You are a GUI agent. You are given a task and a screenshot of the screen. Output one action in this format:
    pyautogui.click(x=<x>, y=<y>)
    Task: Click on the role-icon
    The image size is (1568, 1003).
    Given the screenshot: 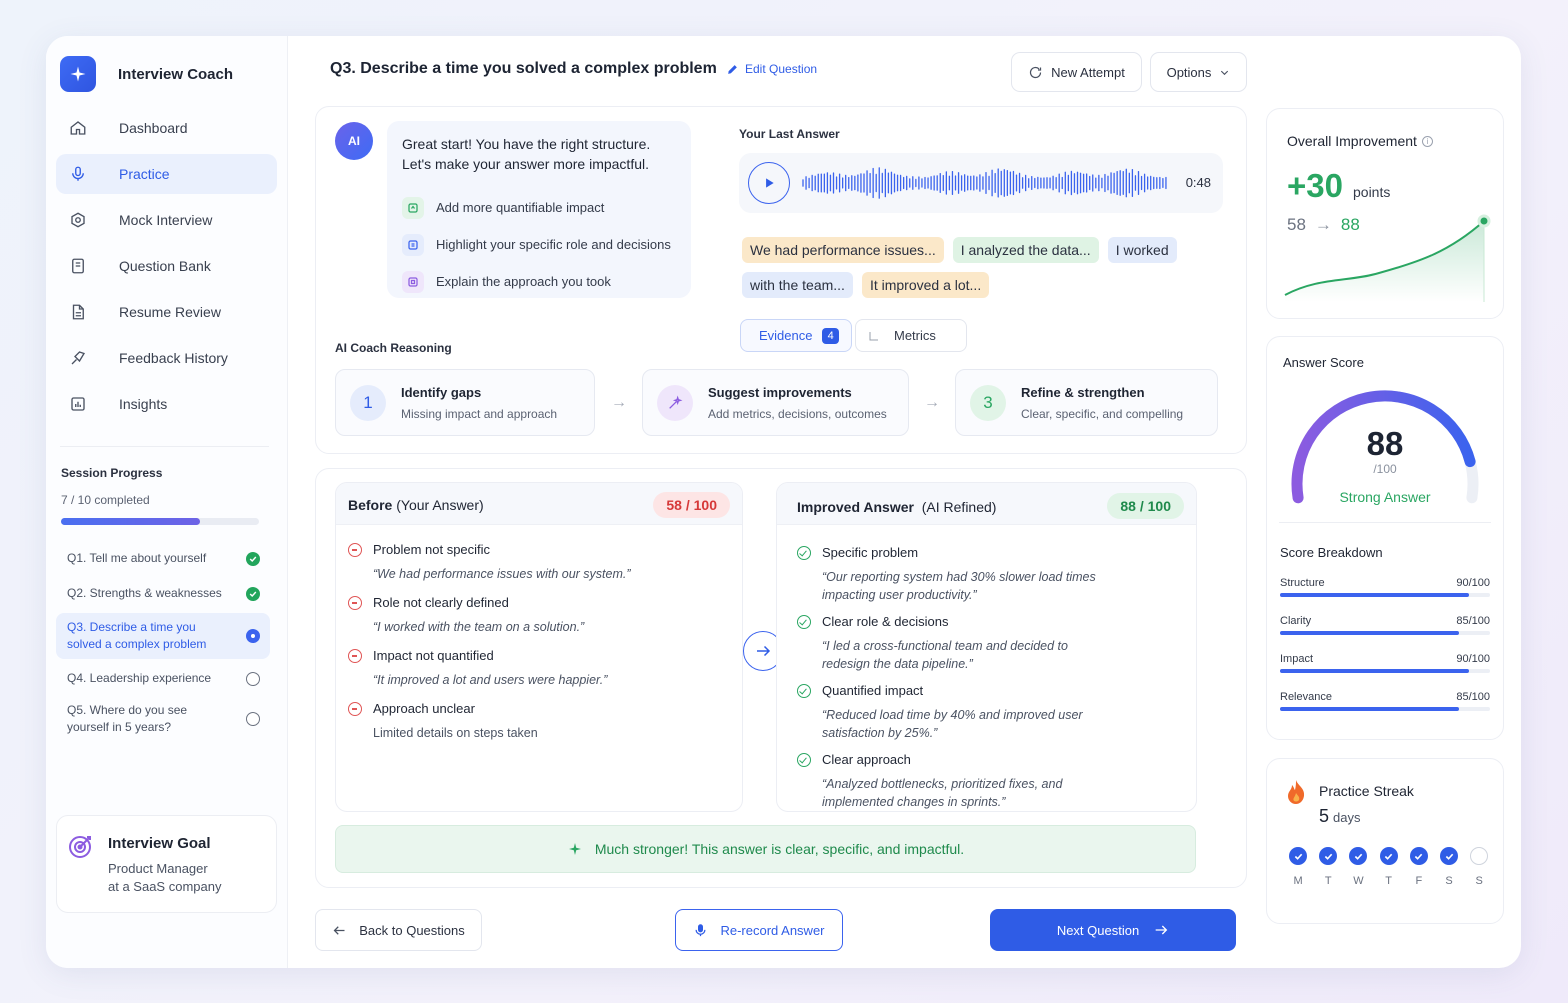 What is the action you would take?
    pyautogui.click(x=413, y=244)
    